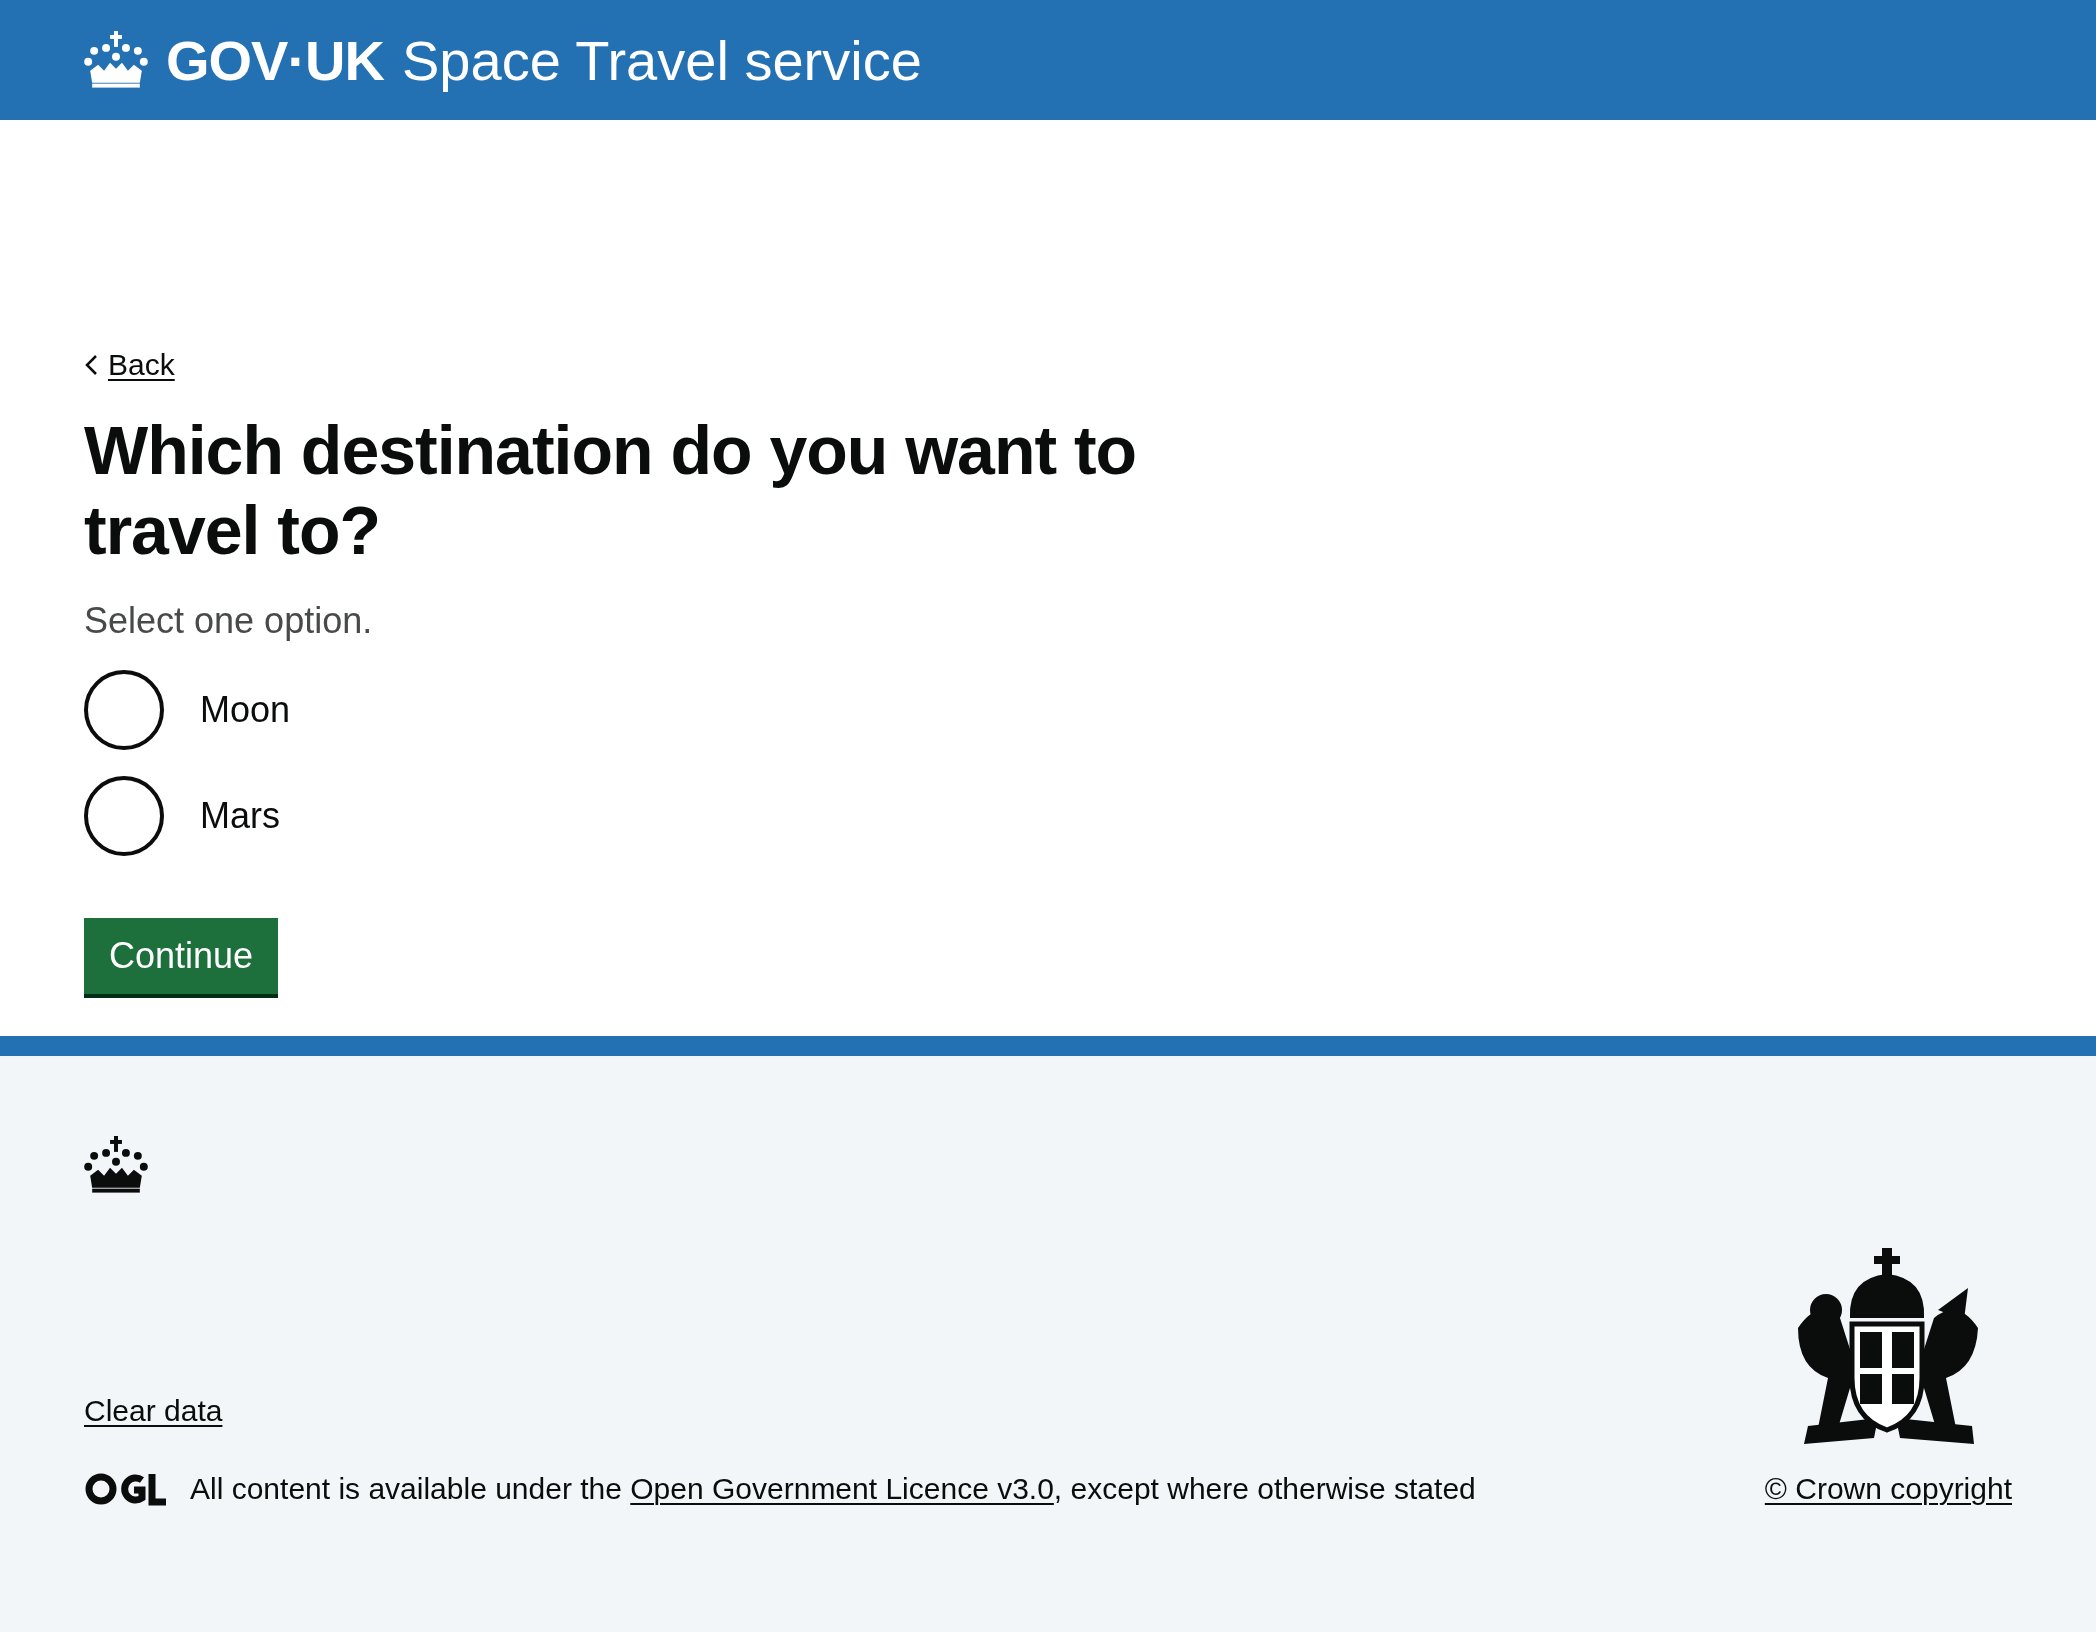  Describe the element at coordinates (91, 365) in the screenshot. I see `chevron-left-icon` at that location.